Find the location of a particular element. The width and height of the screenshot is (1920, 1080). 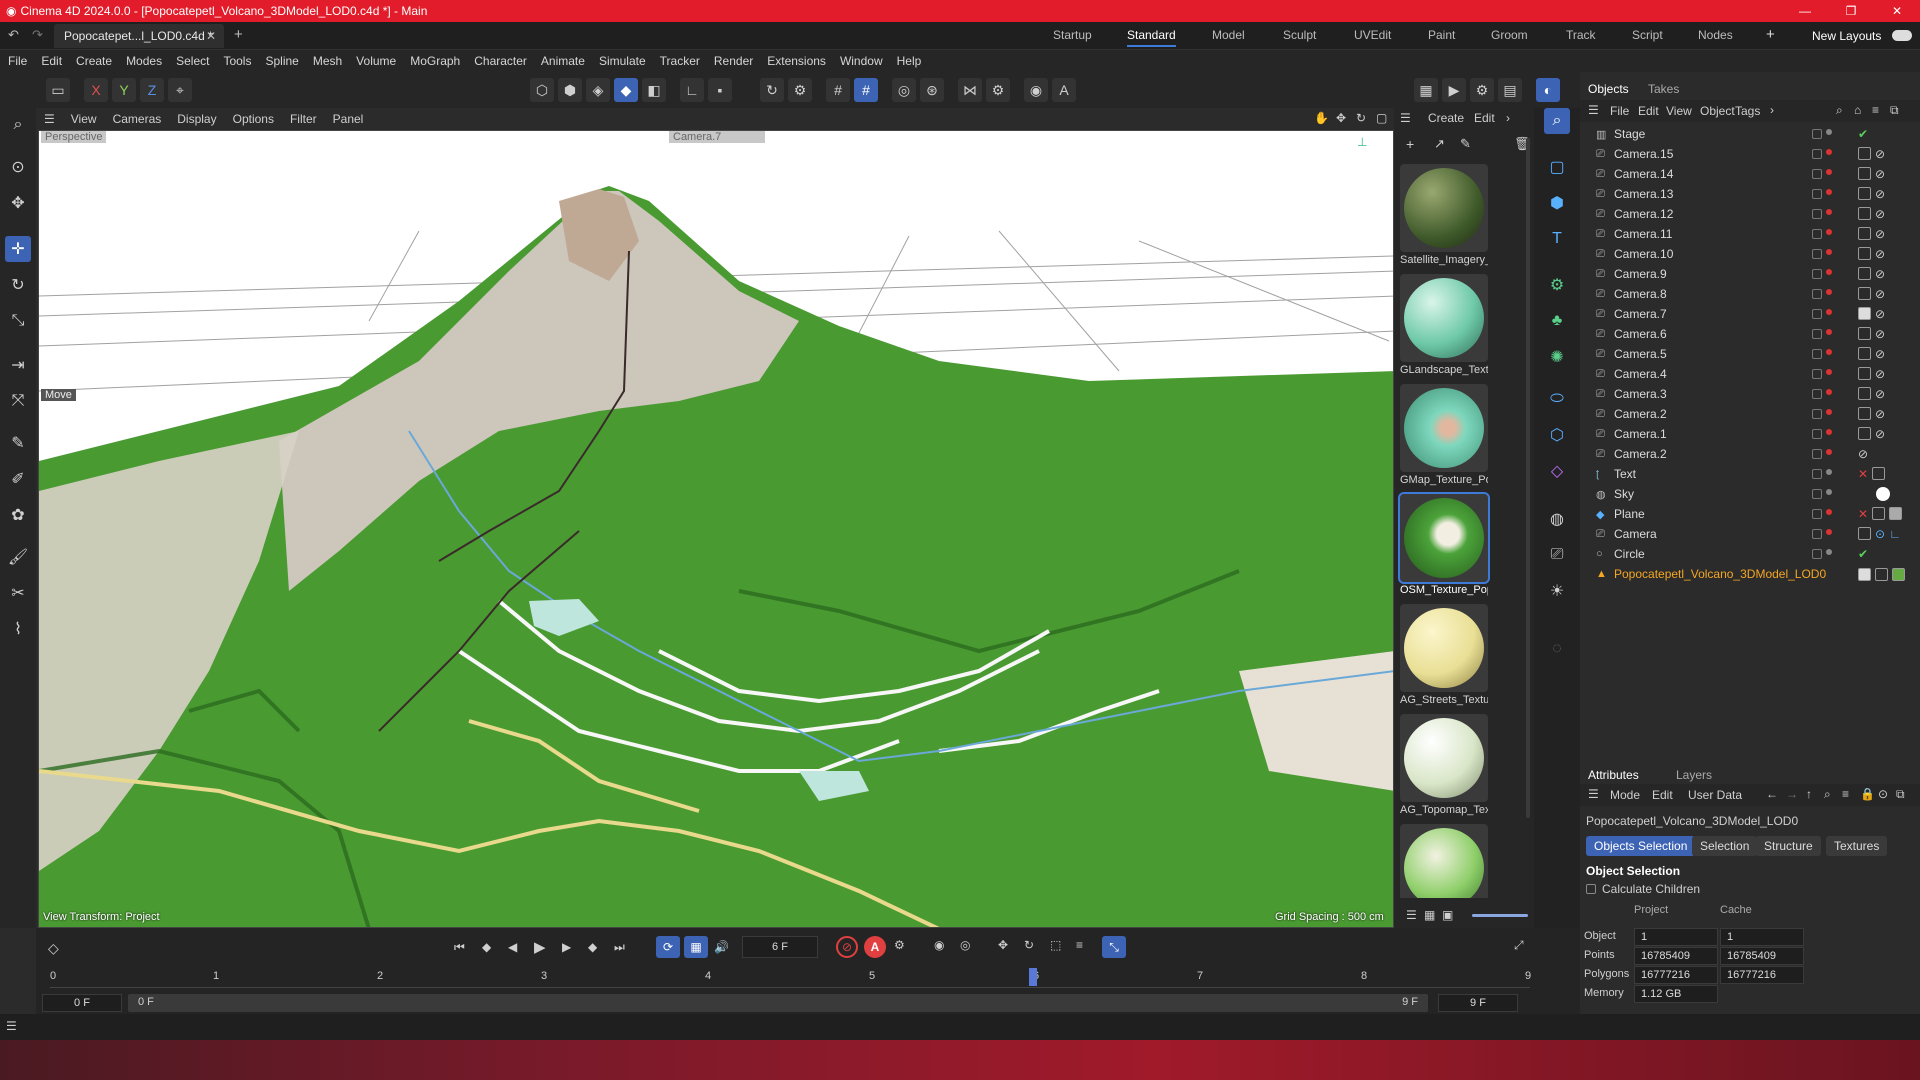

keyframe-settings-icon: ⚙ is located at coordinates (899, 945).